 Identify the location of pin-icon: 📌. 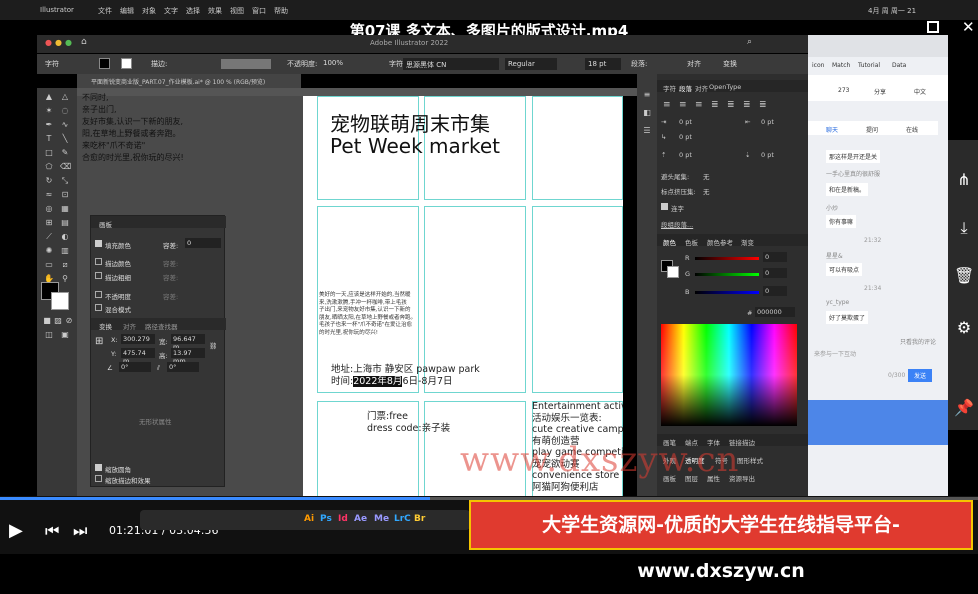
(964, 408).